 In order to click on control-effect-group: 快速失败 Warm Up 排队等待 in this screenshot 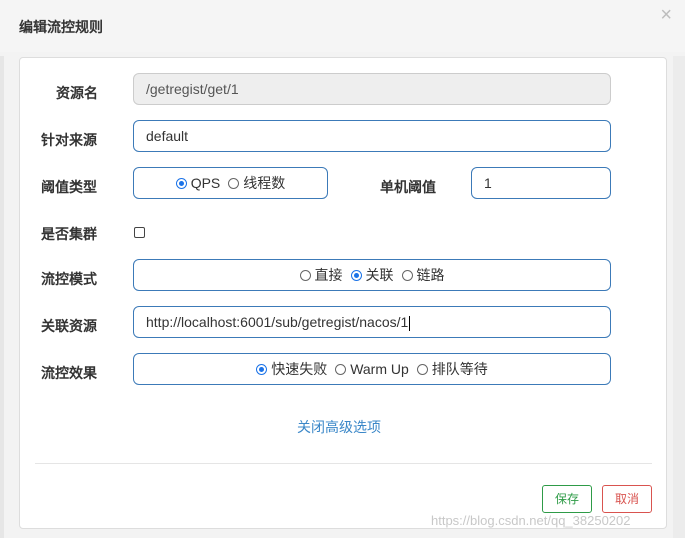, I will do `click(372, 369)`.